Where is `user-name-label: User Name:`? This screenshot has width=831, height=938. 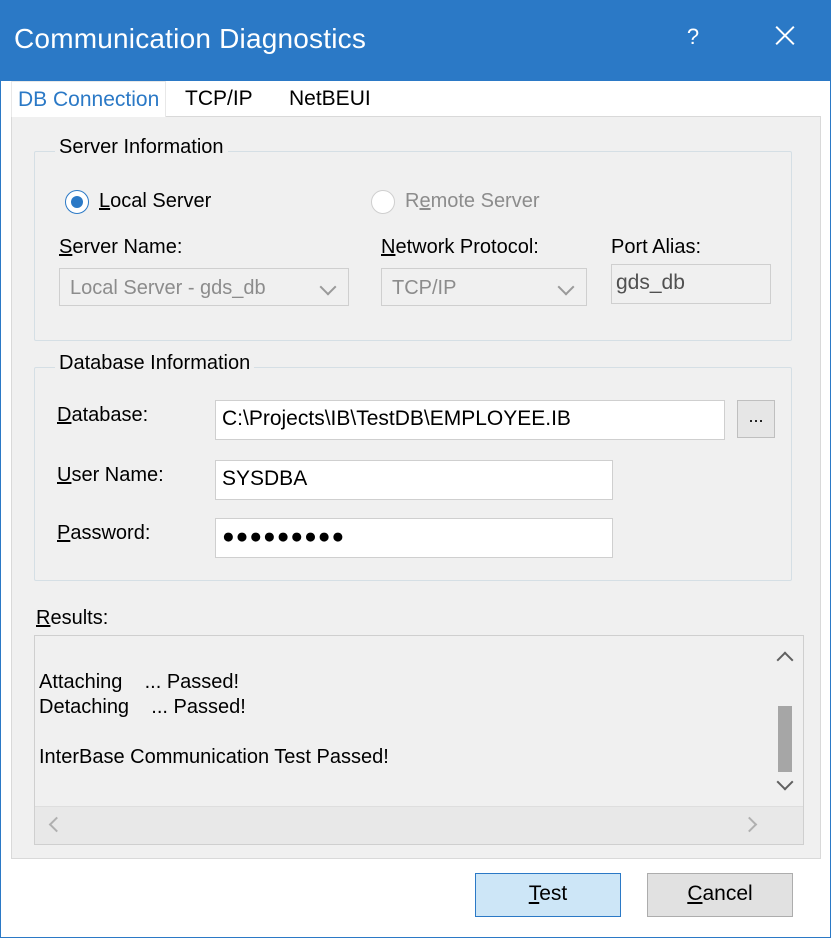
user-name-label: User Name: is located at coordinates (110, 475).